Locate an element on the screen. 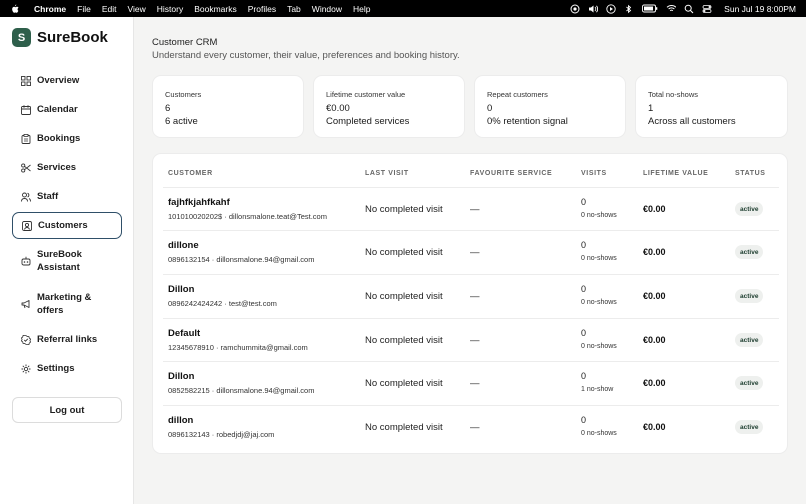 This screenshot has width=806, height=504. brand-logo: S is located at coordinates (21, 37).